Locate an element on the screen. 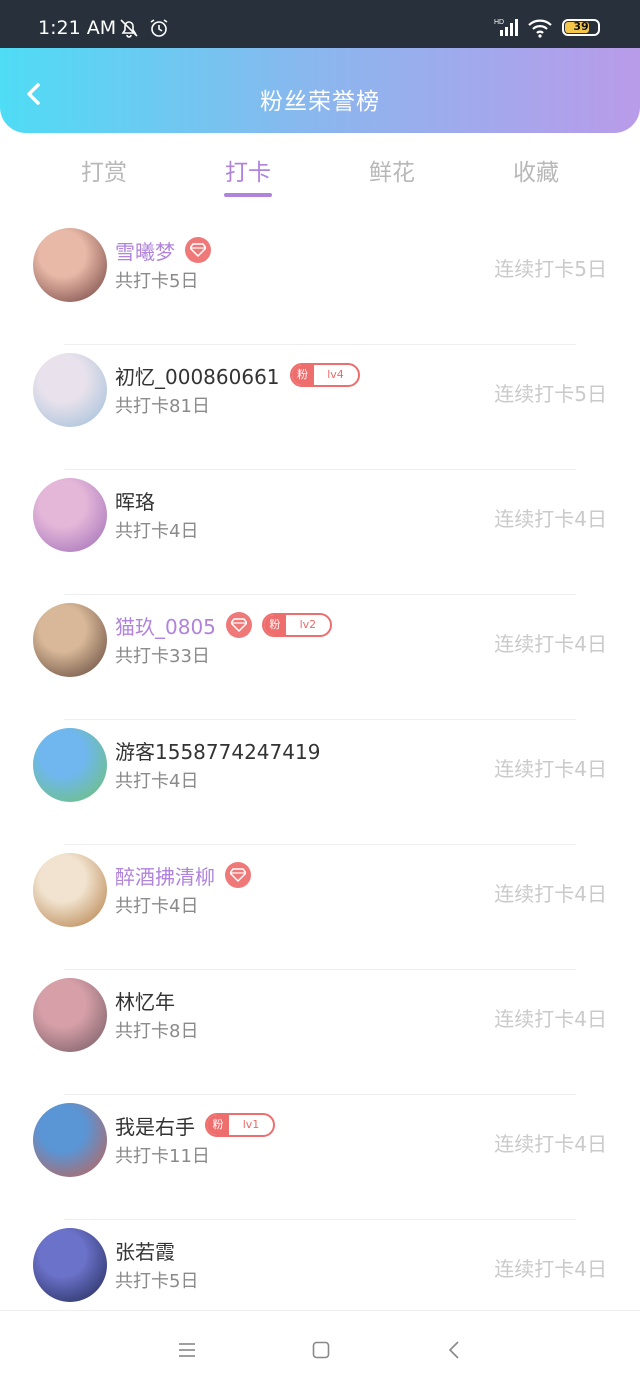 The height and width of the screenshot is (1388, 640). battery-icon: 39 is located at coordinates (581, 27).